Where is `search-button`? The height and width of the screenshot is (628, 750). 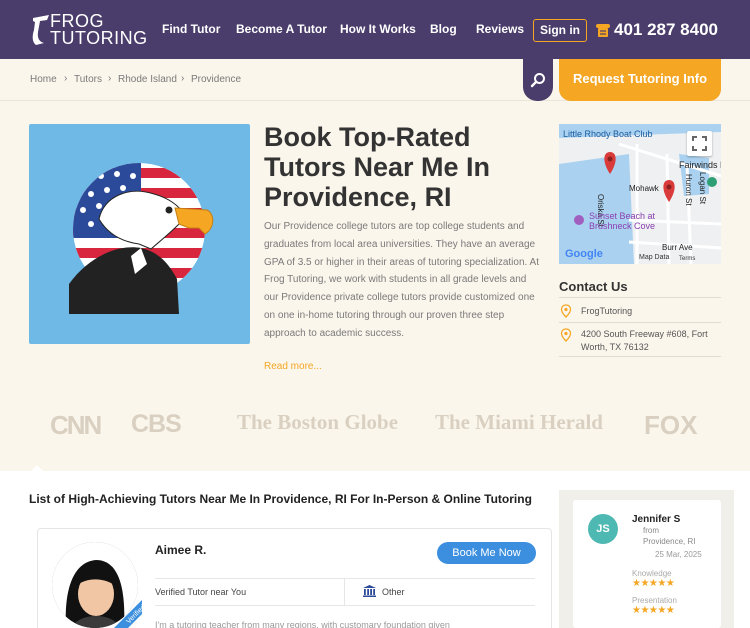
search-button is located at coordinates (538, 80).